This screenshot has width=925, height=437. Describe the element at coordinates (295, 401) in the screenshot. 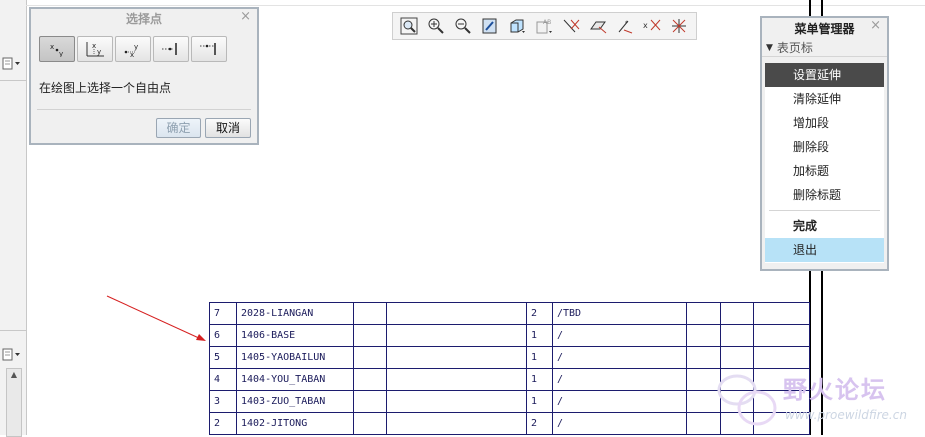

I see `table-cell: 1403-ZUO_TABAN` at that location.